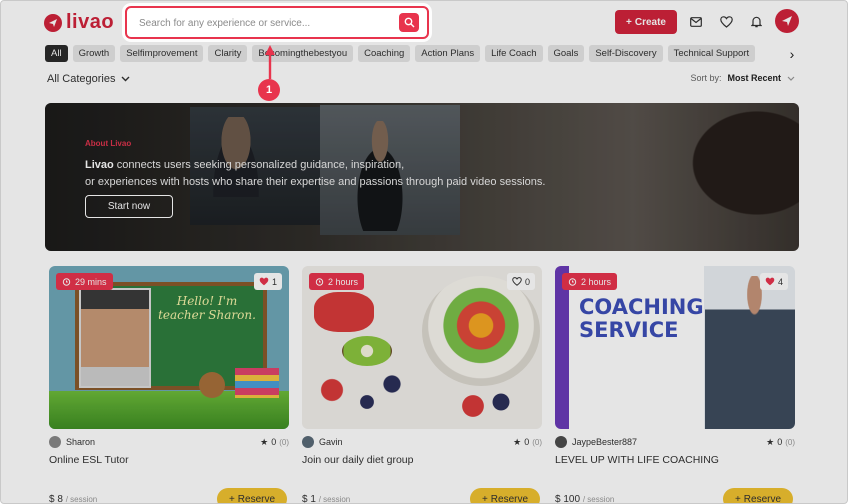  Describe the element at coordinates (481, 331) in the screenshot. I see `salad-bowl` at that location.